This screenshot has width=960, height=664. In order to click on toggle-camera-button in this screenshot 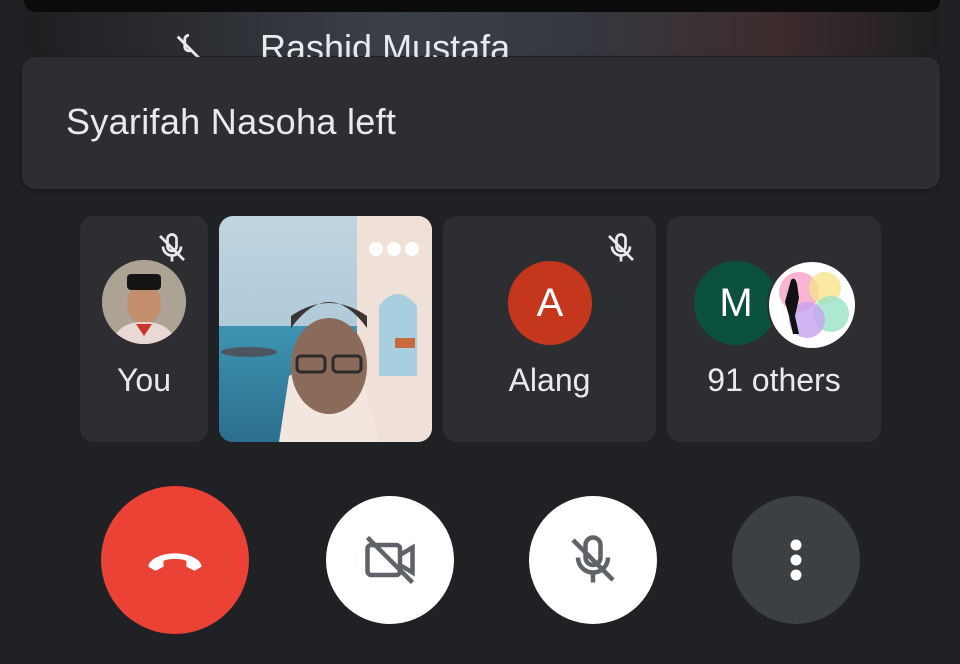, I will do `click(390, 560)`.